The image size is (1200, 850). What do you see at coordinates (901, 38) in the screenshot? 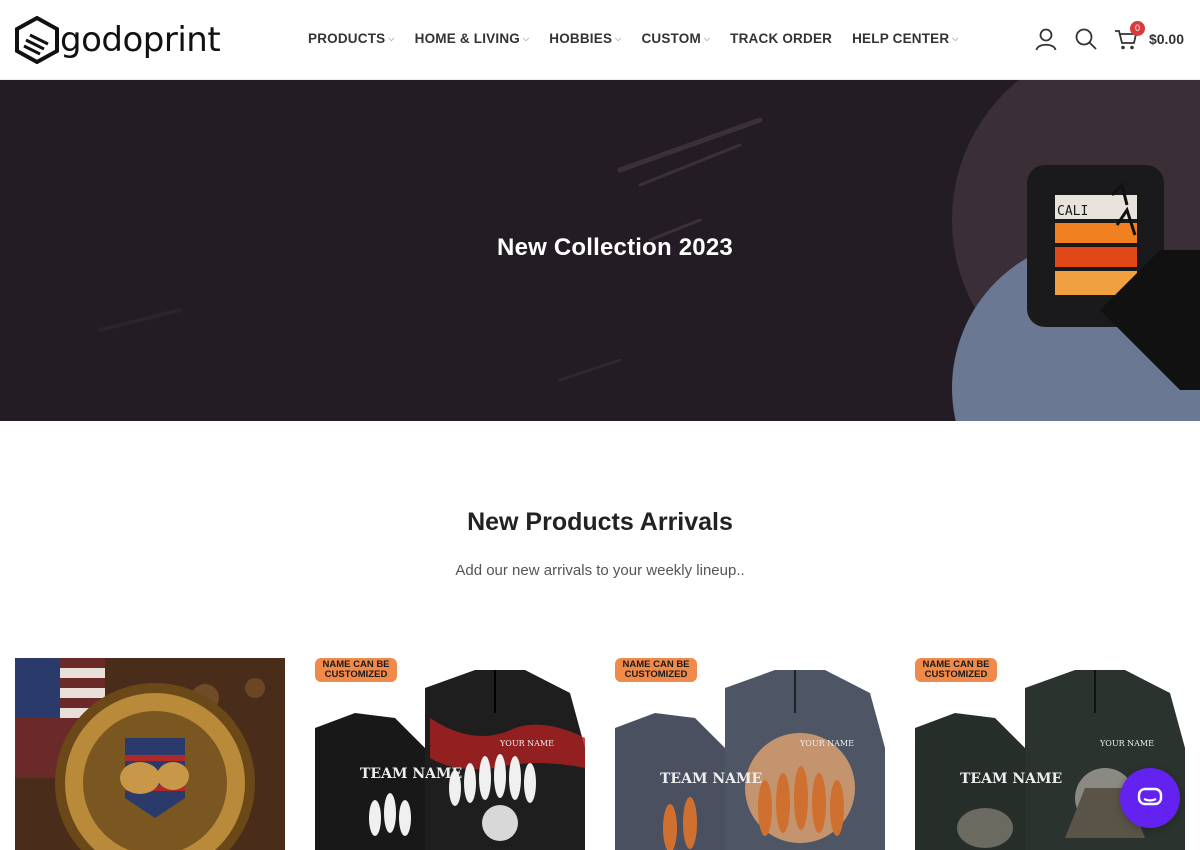
I see `nav-help-center-label: HELP CENTER` at bounding box center [901, 38].